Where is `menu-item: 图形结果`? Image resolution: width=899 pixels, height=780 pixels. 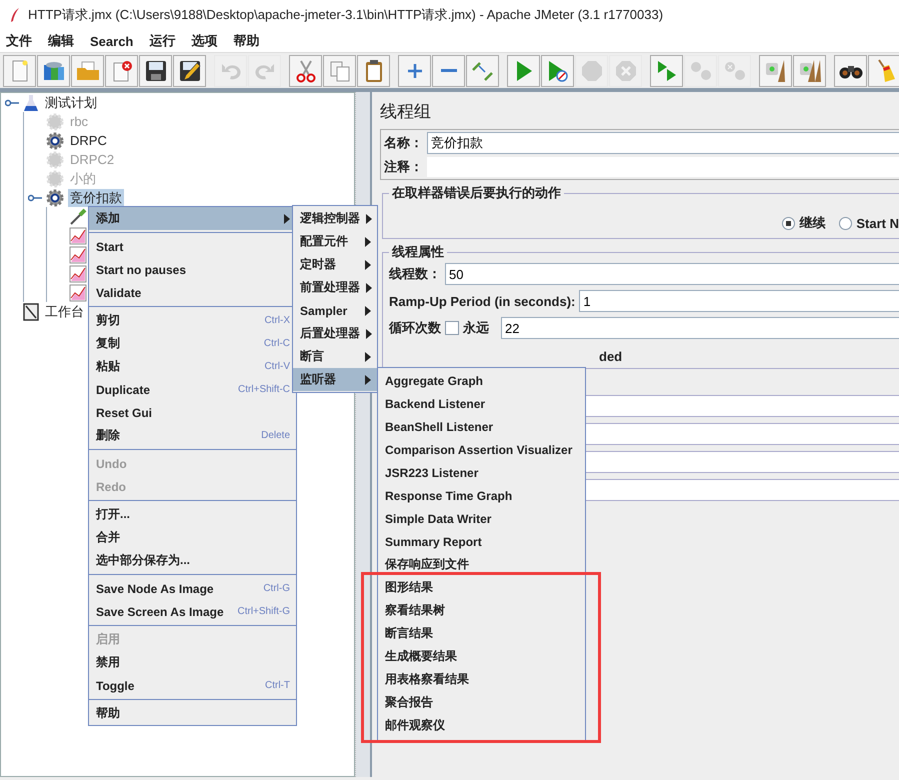 menu-item: 图形结果 is located at coordinates (481, 587).